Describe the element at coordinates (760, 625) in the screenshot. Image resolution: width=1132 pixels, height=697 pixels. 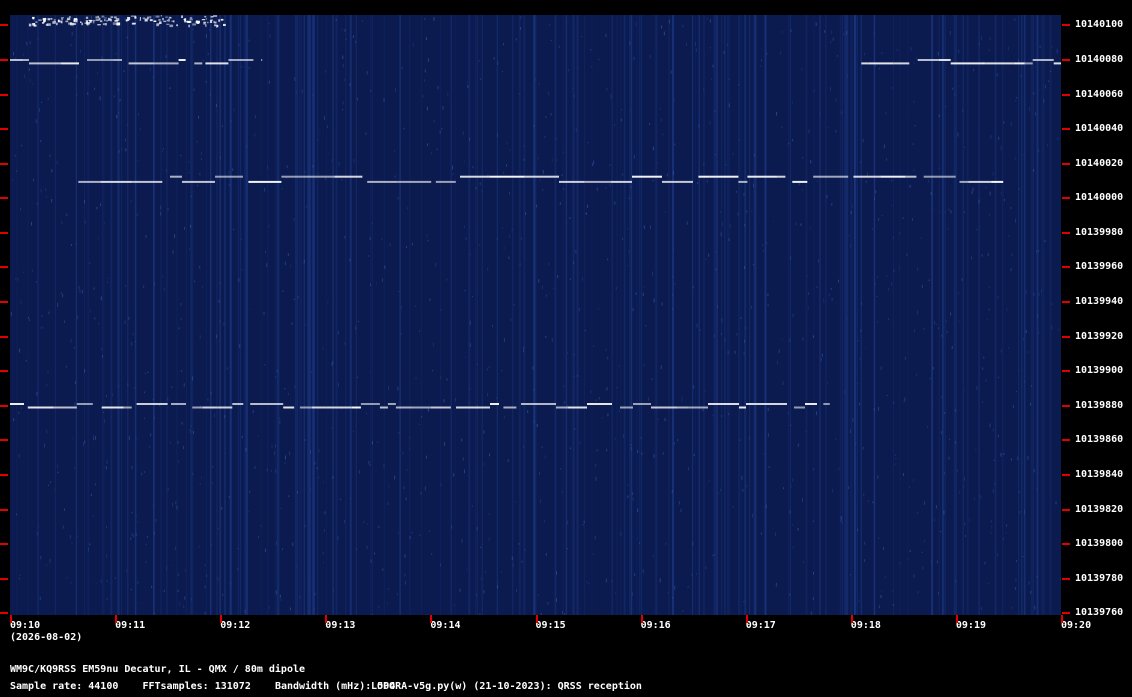
I see `x-tick-label: 09:17` at that location.